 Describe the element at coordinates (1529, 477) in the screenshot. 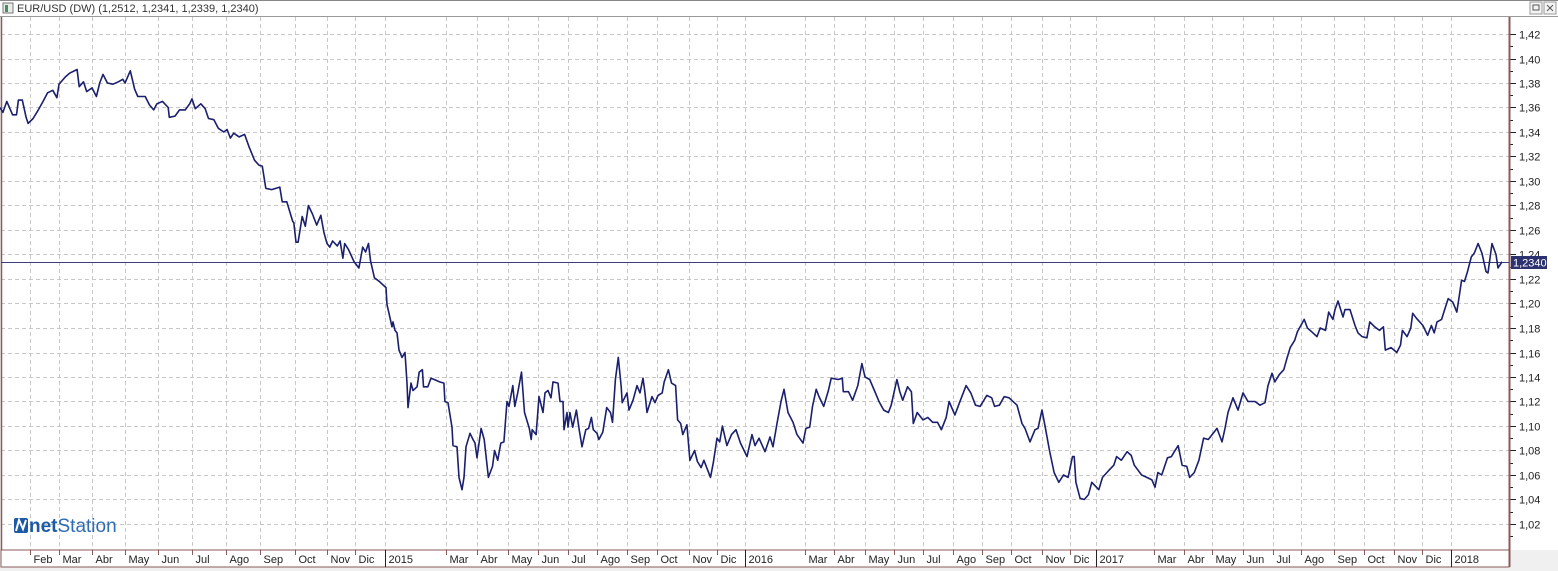

I see `y-tick-label: 1,06` at that location.